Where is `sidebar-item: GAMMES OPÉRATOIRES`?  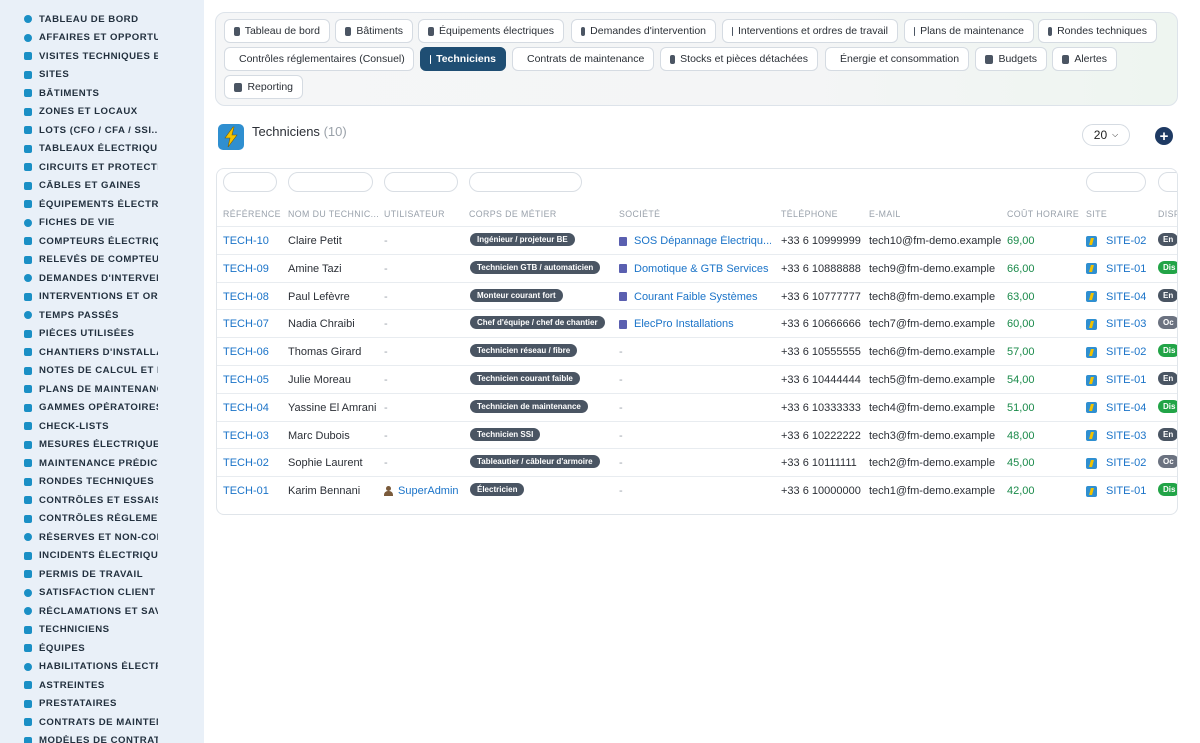 sidebar-item: GAMMES OPÉRATOIRES is located at coordinates (79, 408).